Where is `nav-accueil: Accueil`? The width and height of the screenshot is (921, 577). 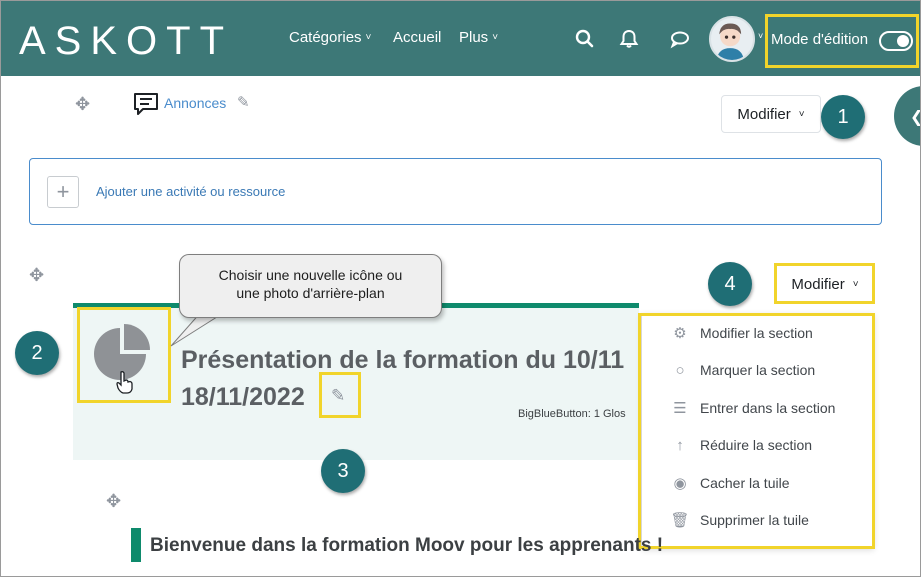
nav-accueil: Accueil is located at coordinates (417, 38).